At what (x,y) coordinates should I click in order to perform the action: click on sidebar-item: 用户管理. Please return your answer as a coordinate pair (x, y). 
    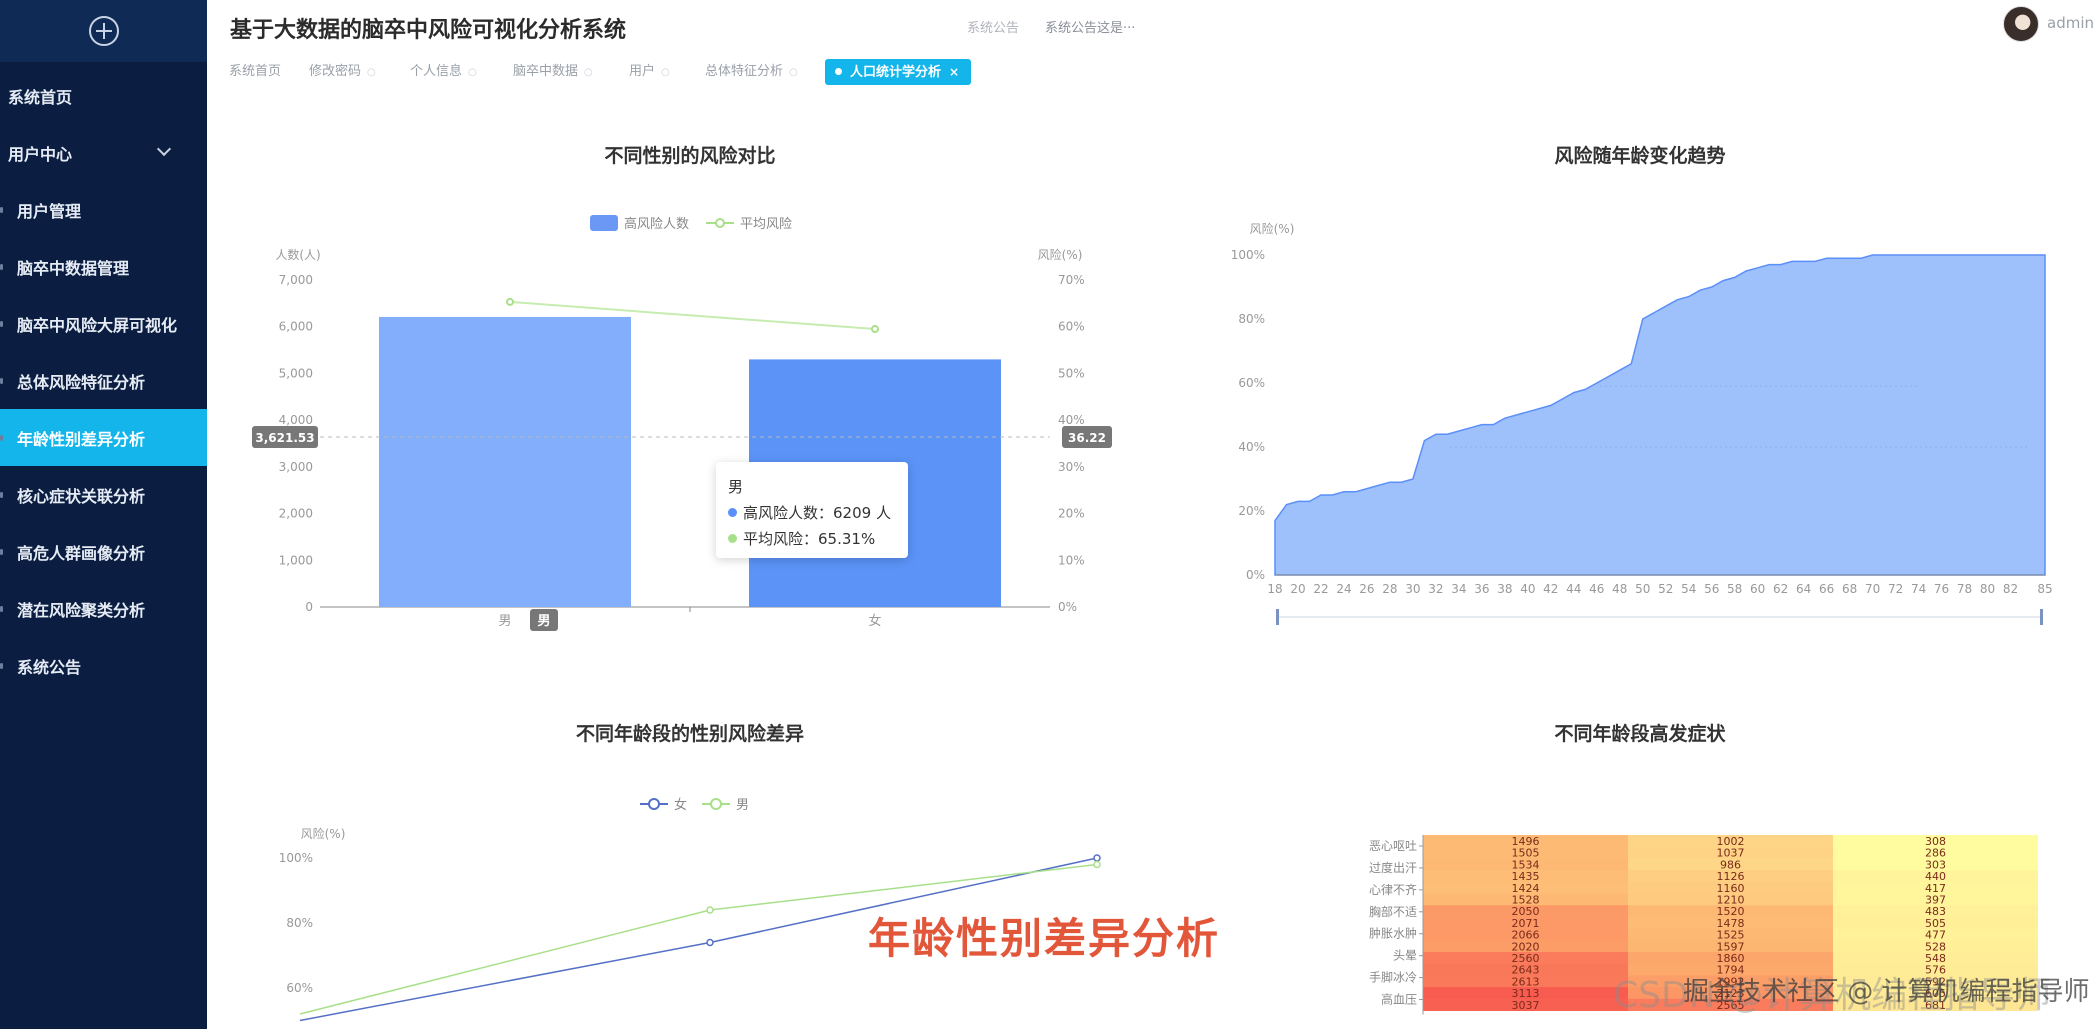
    Looking at the image, I should click on (103, 209).